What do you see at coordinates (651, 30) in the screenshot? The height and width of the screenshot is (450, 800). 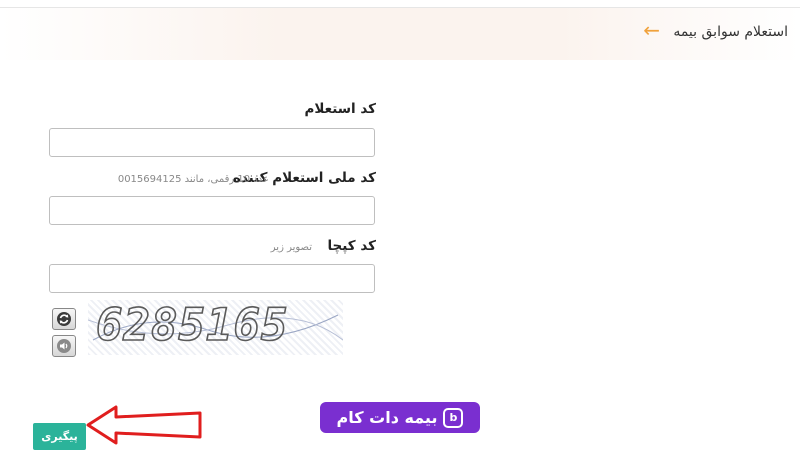 I see `arrow-left-icon: ←` at bounding box center [651, 30].